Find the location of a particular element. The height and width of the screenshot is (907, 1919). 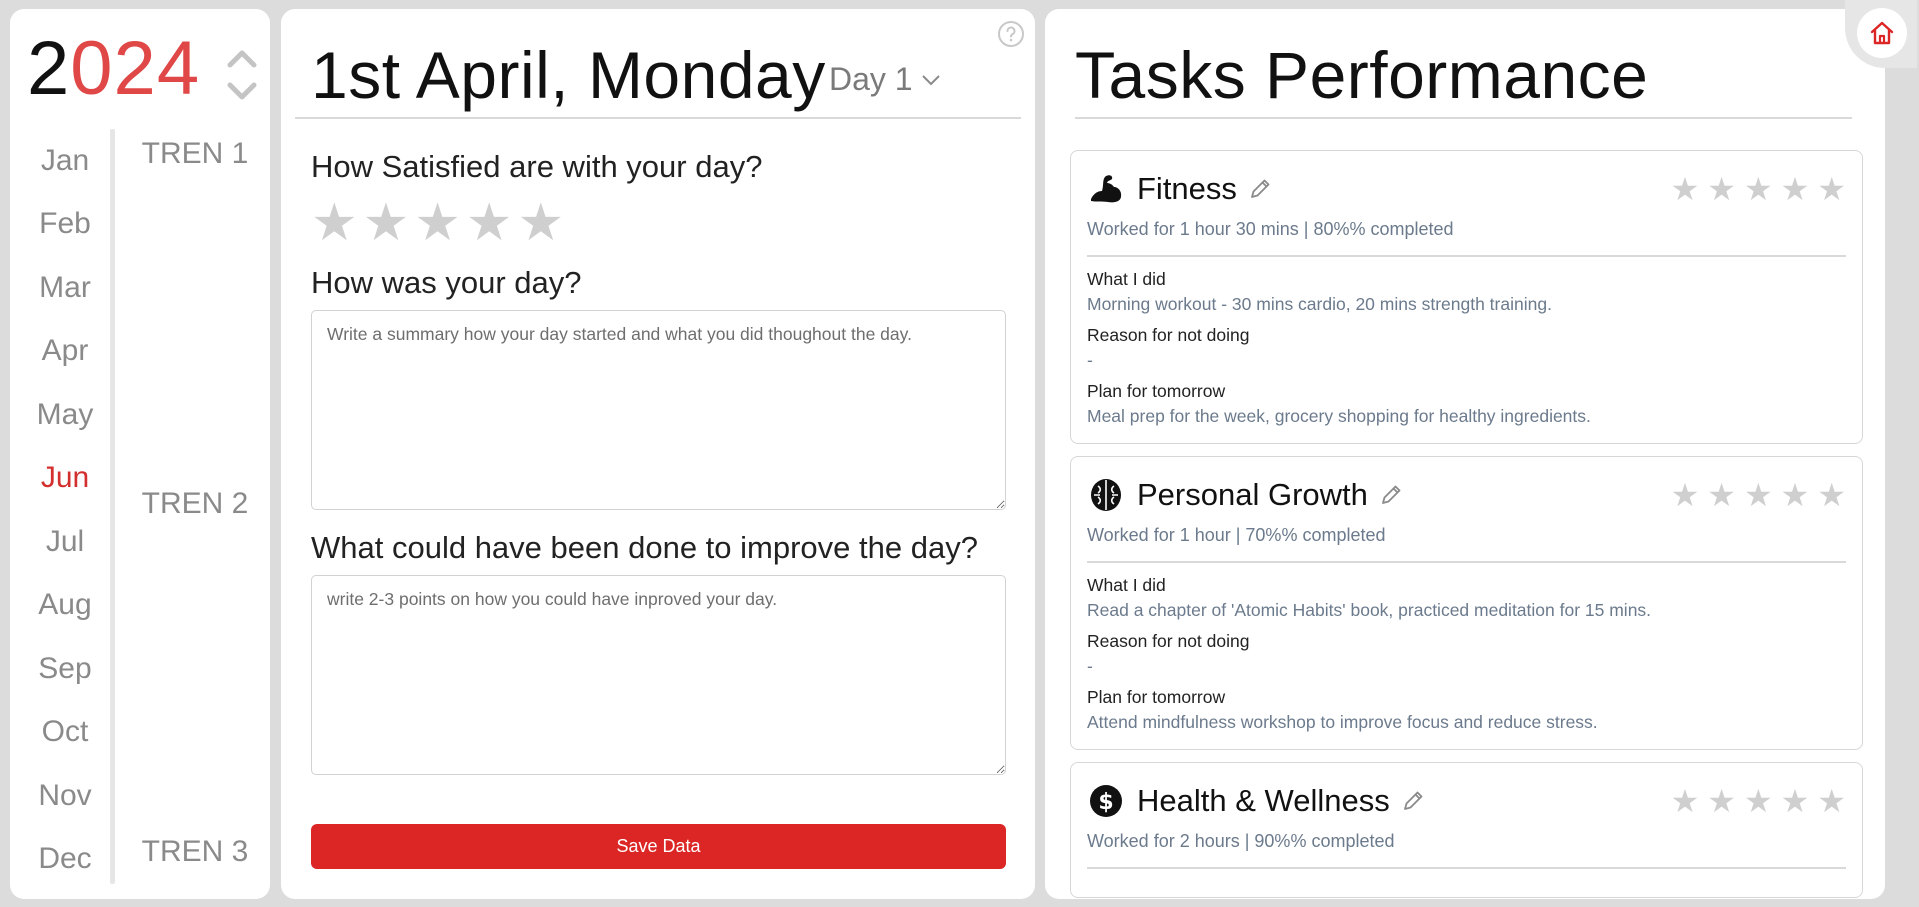

term-divider is located at coordinates (112, 506).